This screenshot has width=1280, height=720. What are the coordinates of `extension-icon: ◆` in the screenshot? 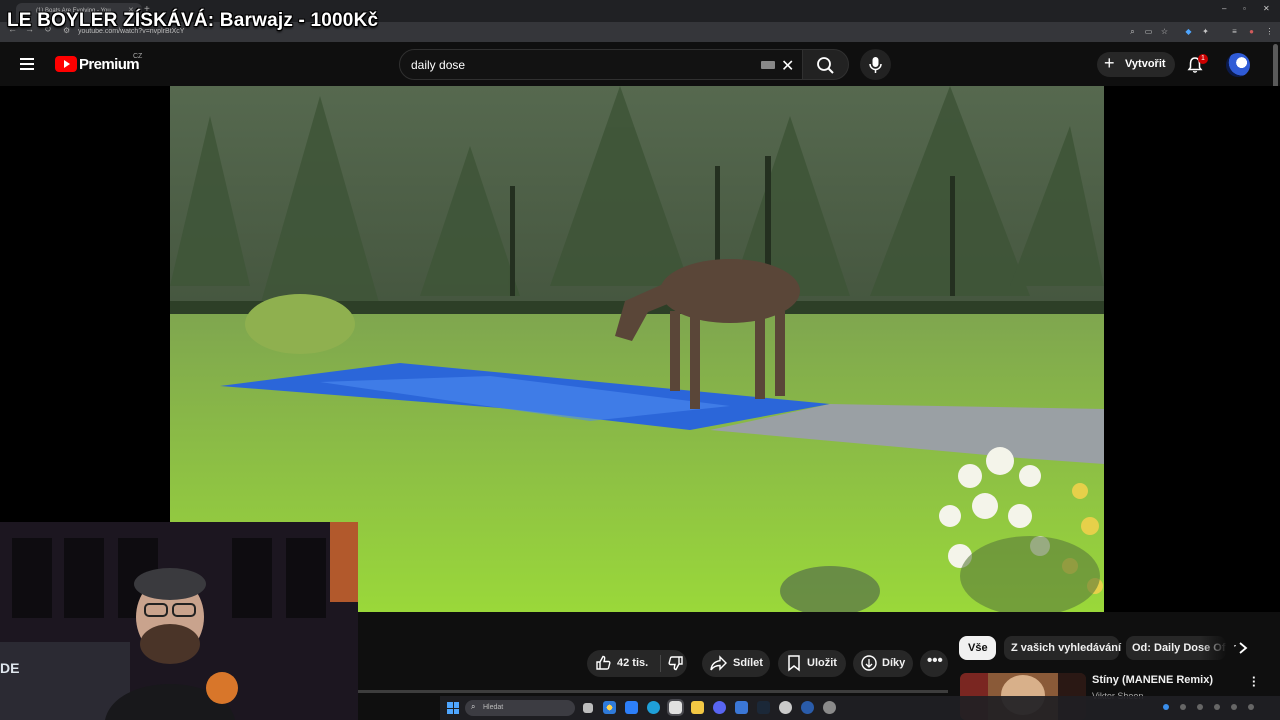 It's located at (1188, 31).